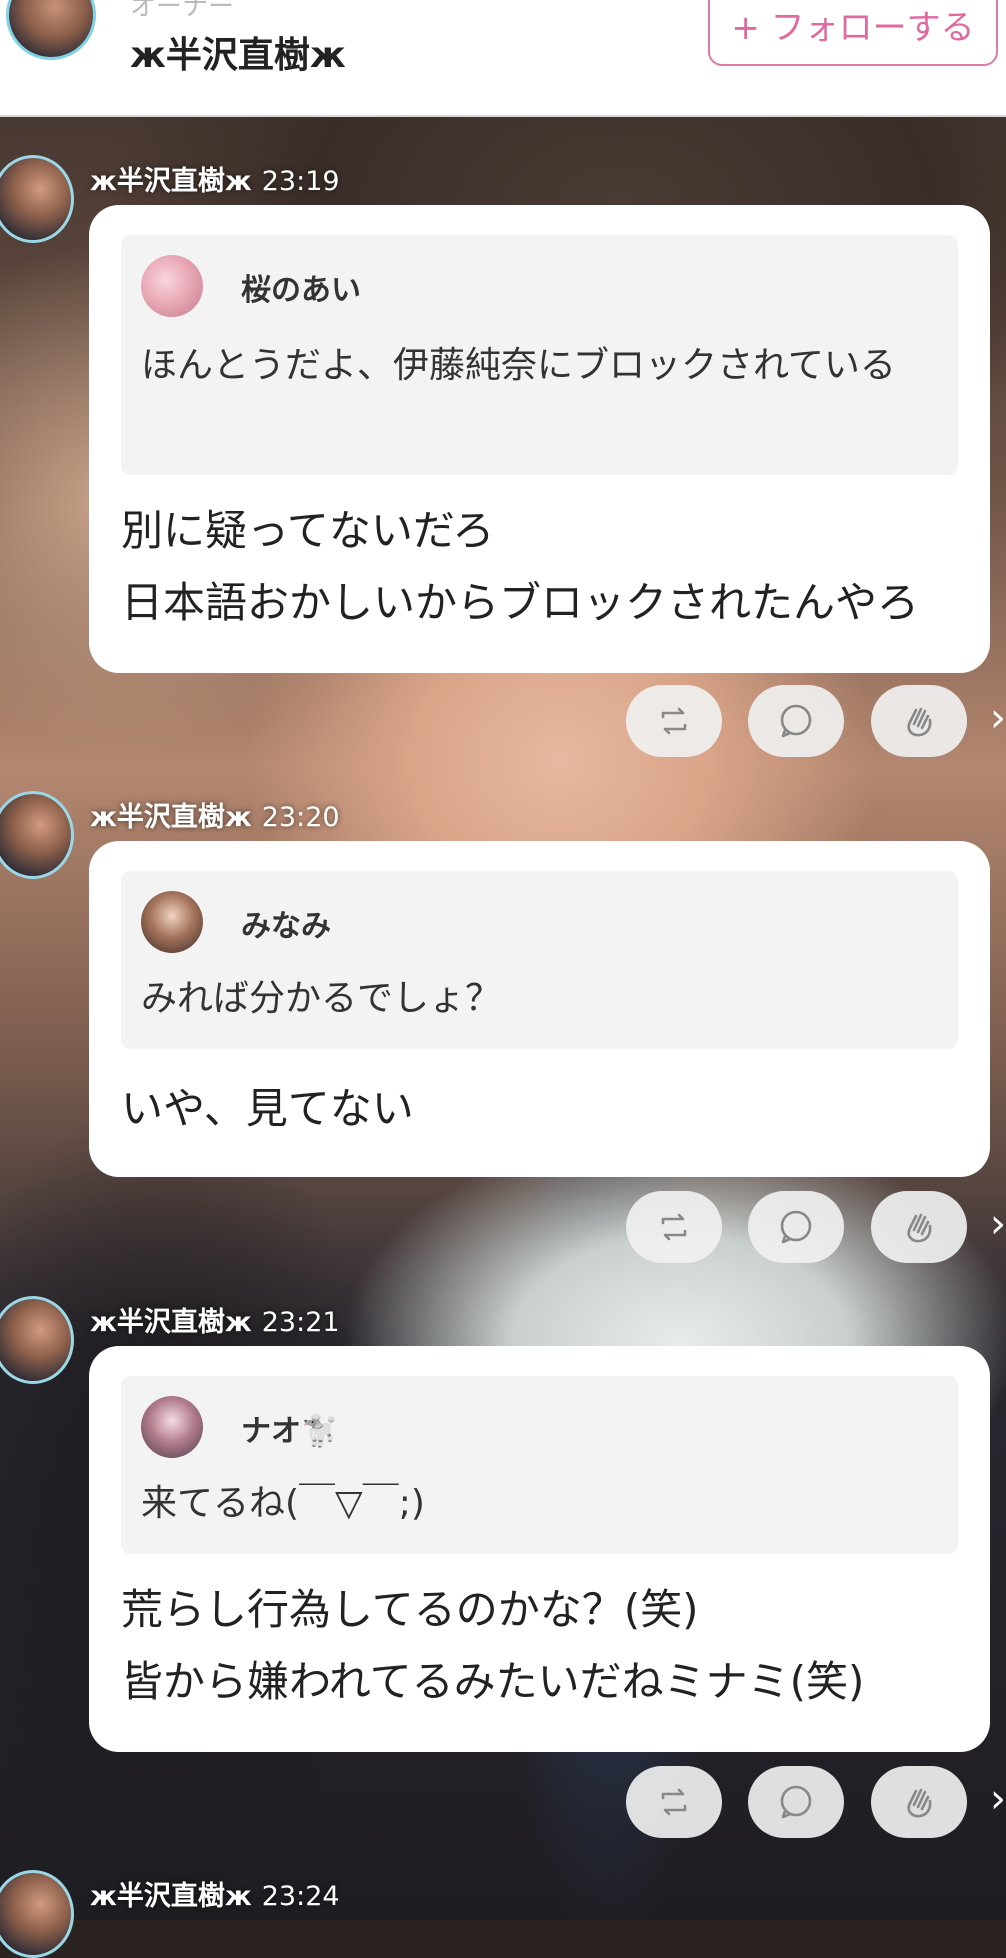 This screenshot has width=1006, height=1958. Describe the element at coordinates (520, 566) in the screenshot. I see `post-text: 別に疑ってないだろ 日本語おかしいからブロックされたんやろ` at that location.